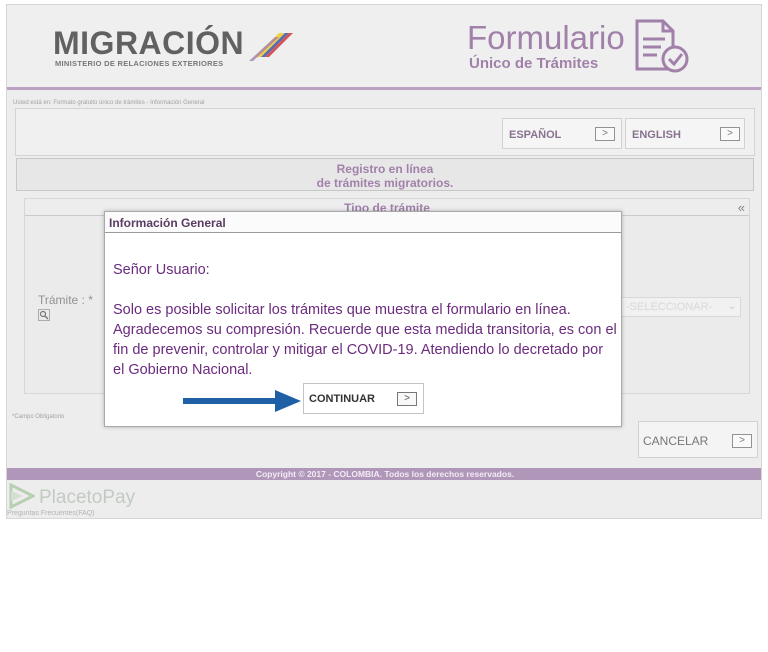 The image size is (768, 652). What do you see at coordinates (342, 399) in the screenshot?
I see `continue-label: CONTINUAR` at bounding box center [342, 399].